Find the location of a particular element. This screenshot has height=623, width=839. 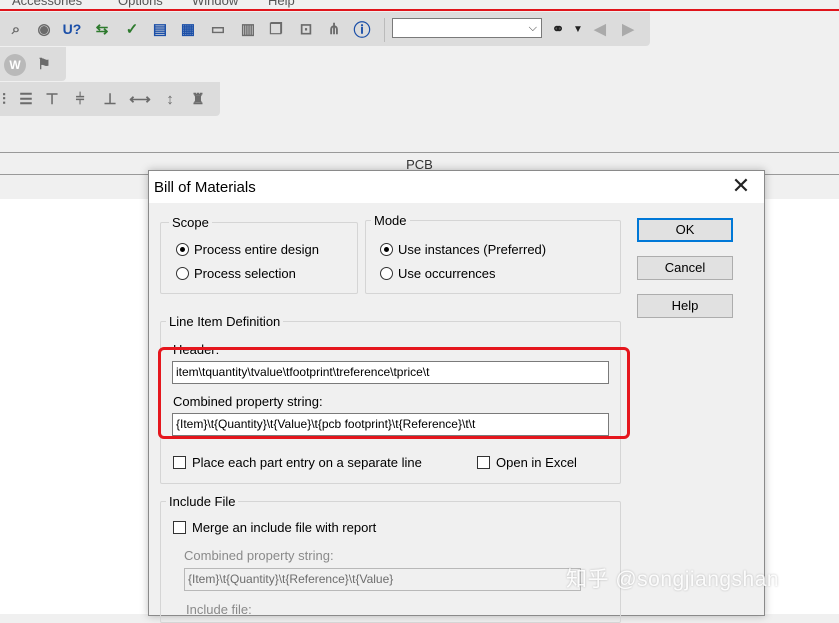

open-in-excel-label: Open in Excel is located at coordinates (536, 462).